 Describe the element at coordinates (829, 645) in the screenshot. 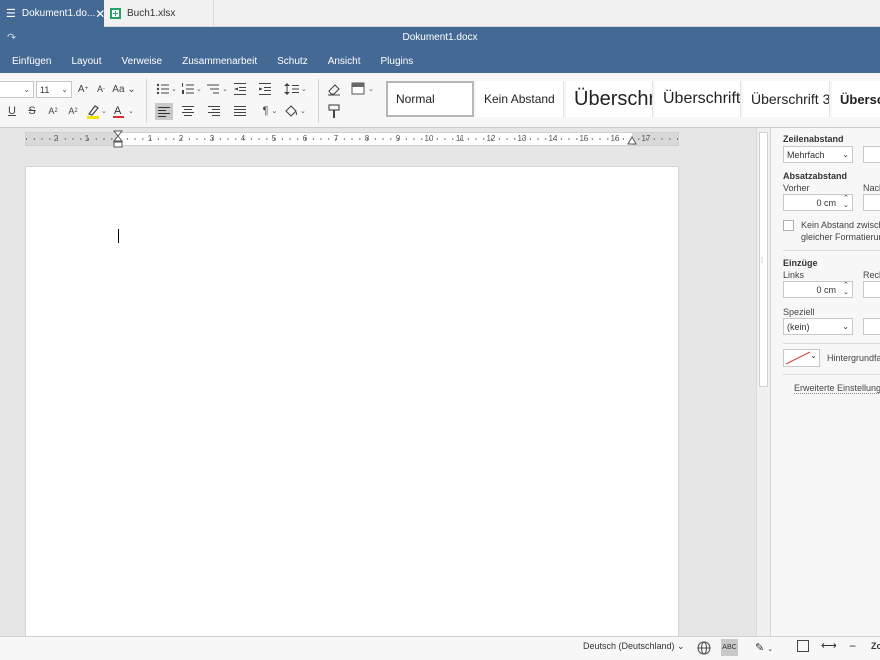

I see `fit-width-icon: ⟷` at that location.